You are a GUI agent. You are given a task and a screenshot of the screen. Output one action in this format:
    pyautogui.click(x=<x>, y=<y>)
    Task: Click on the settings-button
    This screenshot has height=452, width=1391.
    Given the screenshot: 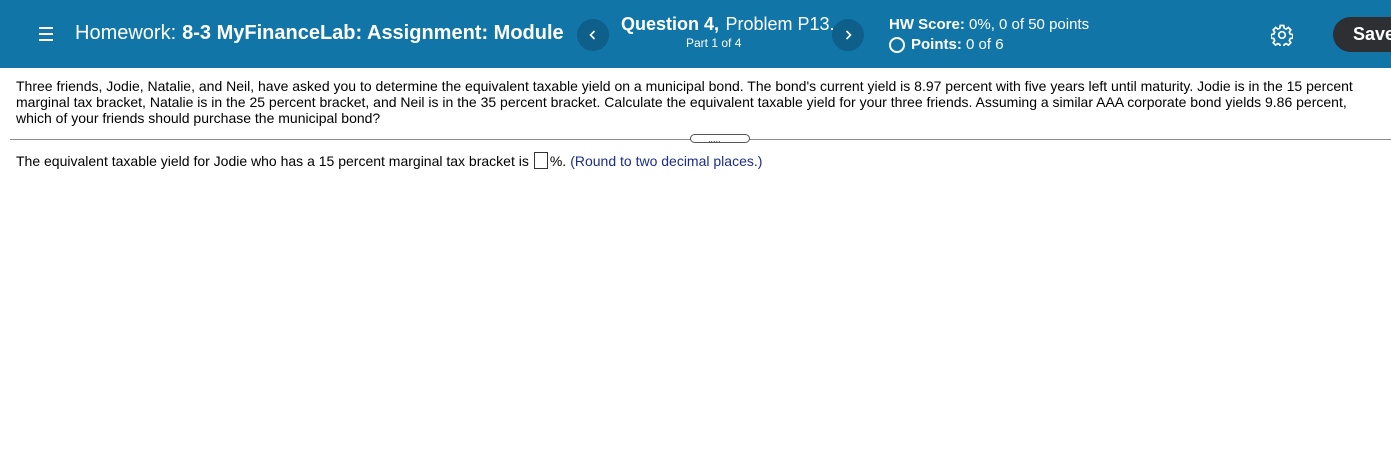 What is the action you would take?
    pyautogui.click(x=1282, y=37)
    